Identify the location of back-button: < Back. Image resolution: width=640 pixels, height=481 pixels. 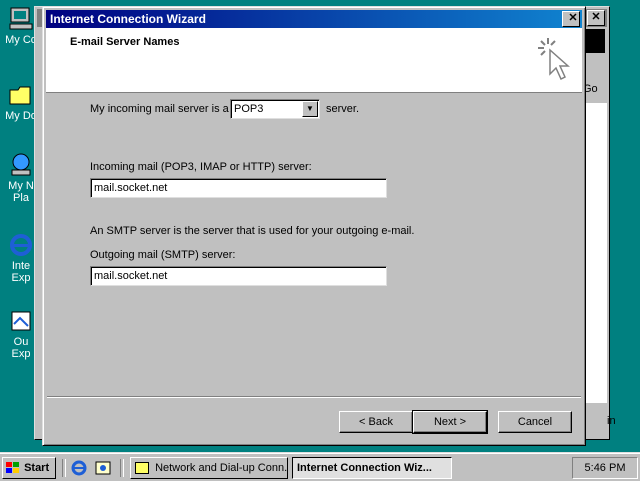
(376, 422).